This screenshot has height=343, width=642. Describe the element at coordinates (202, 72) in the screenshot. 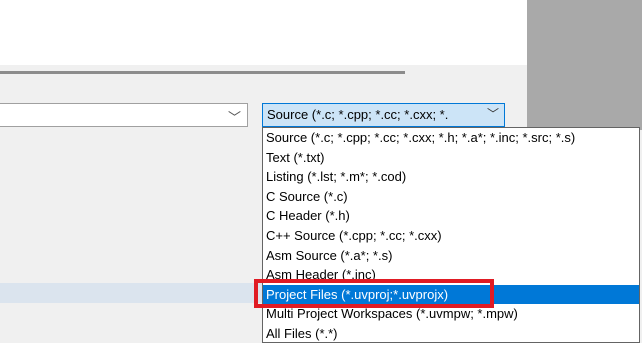

I see `divider` at that location.